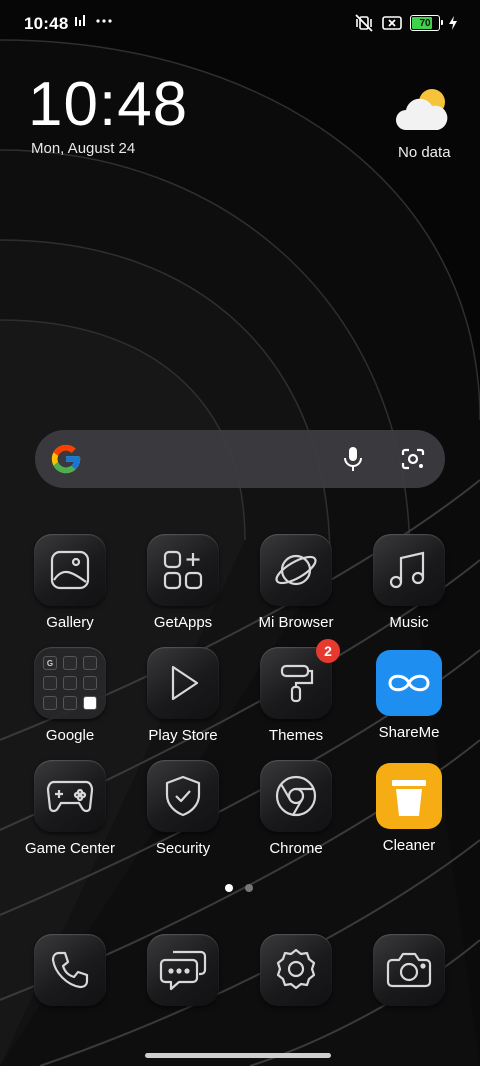 The image size is (480, 1066). I want to click on dock-settings, so click(296, 970).